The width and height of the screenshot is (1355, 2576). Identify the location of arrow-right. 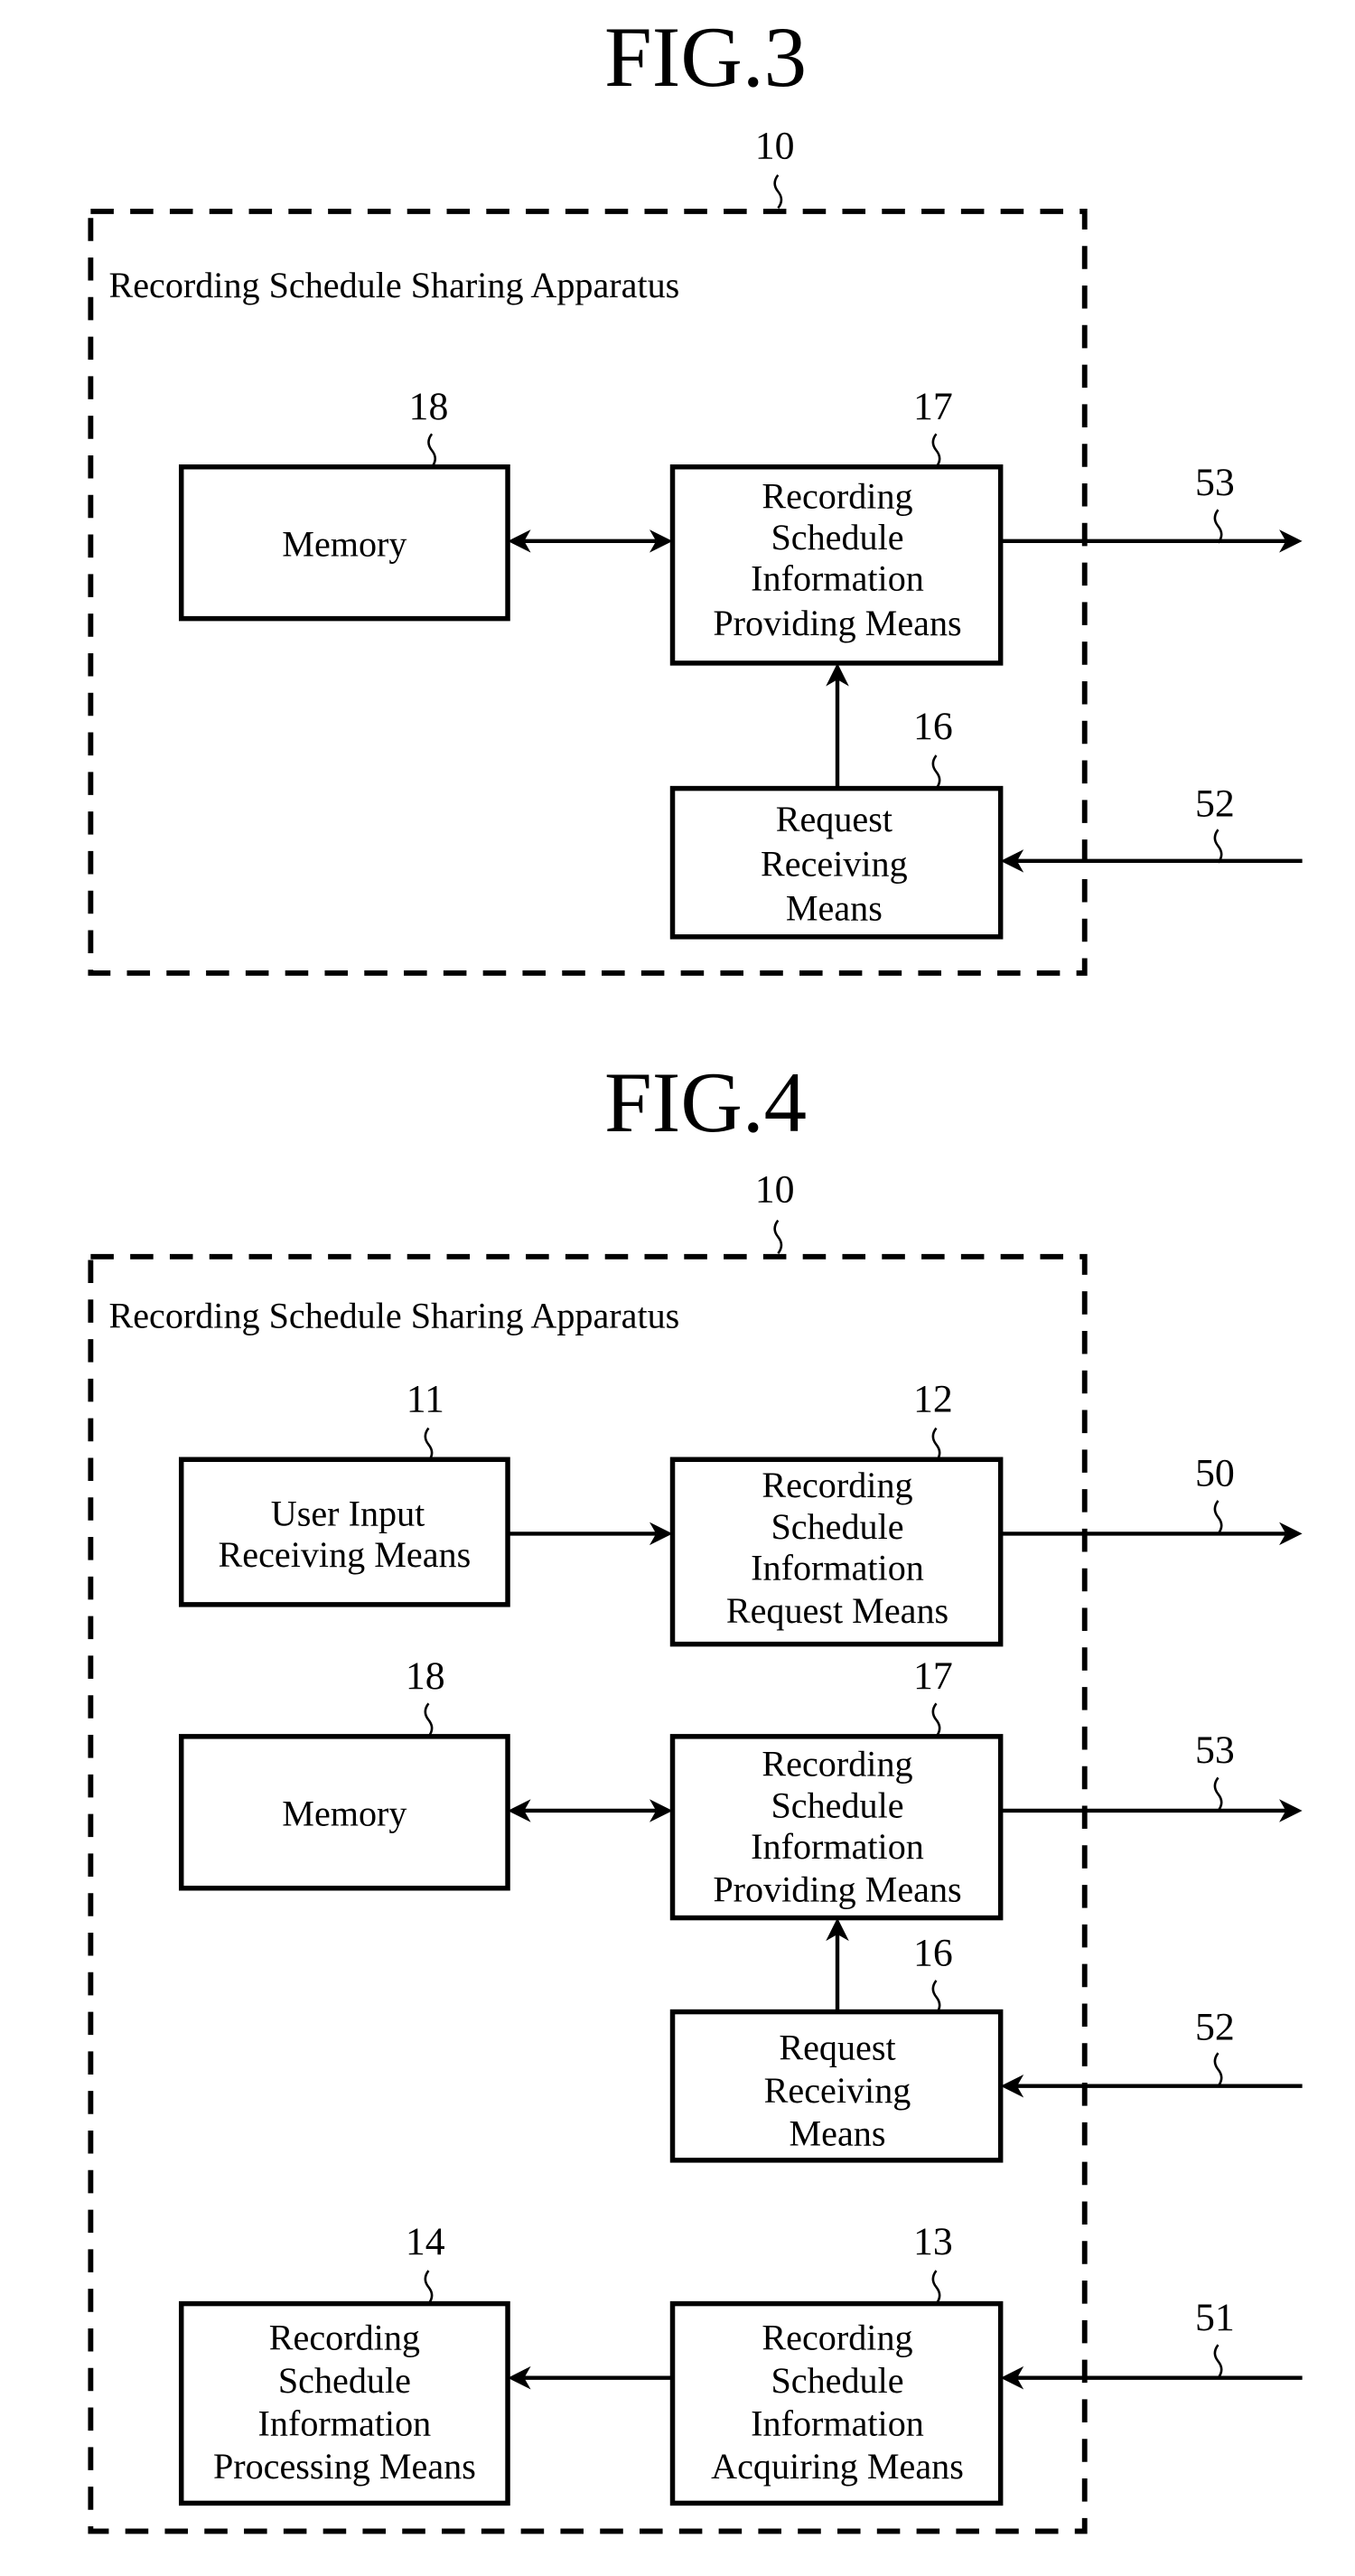
(590, 1534).